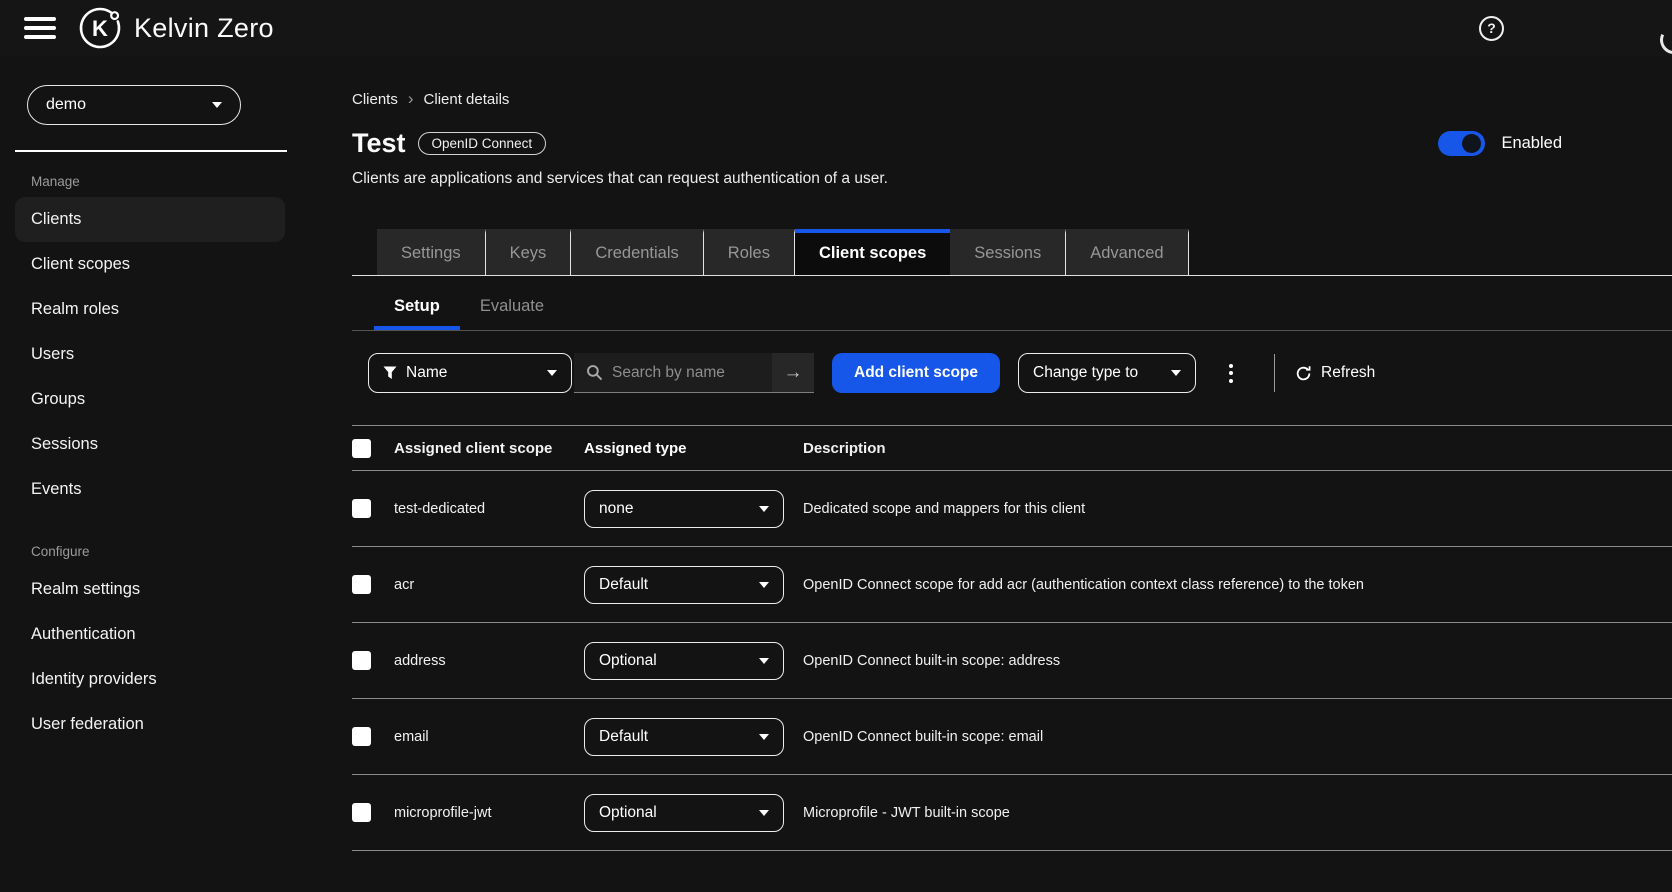 The height and width of the screenshot is (892, 1672). I want to click on tab-advanced: Advanced, so click(1127, 252).